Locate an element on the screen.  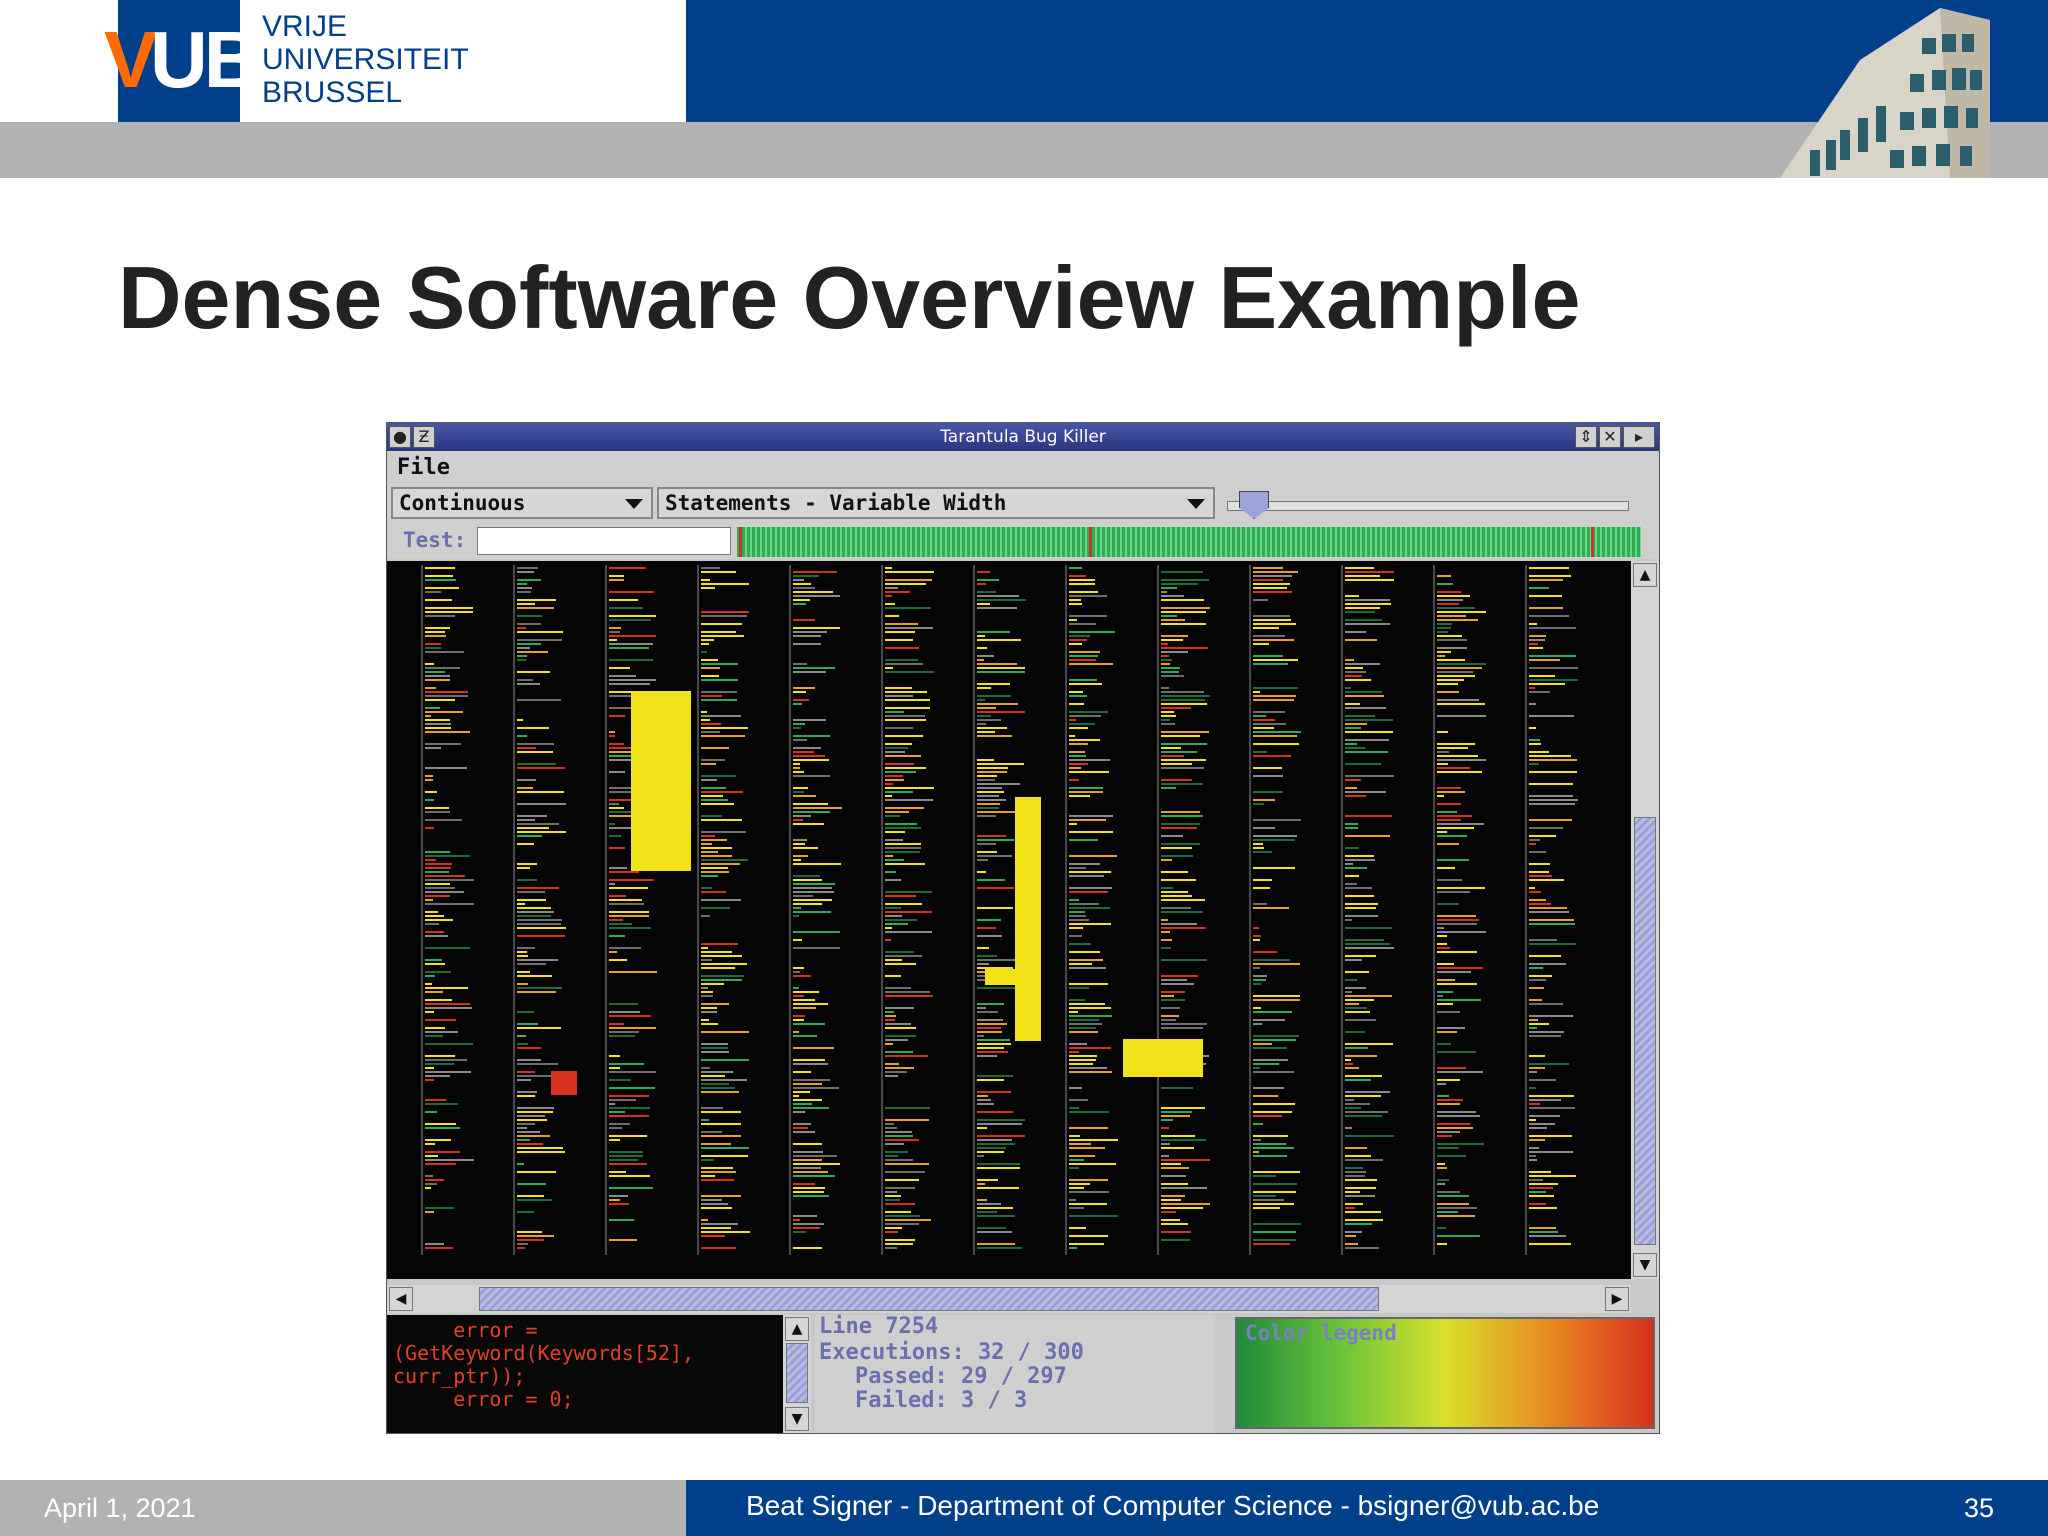
horizontal-scroll-thumb is located at coordinates (929, 1299).